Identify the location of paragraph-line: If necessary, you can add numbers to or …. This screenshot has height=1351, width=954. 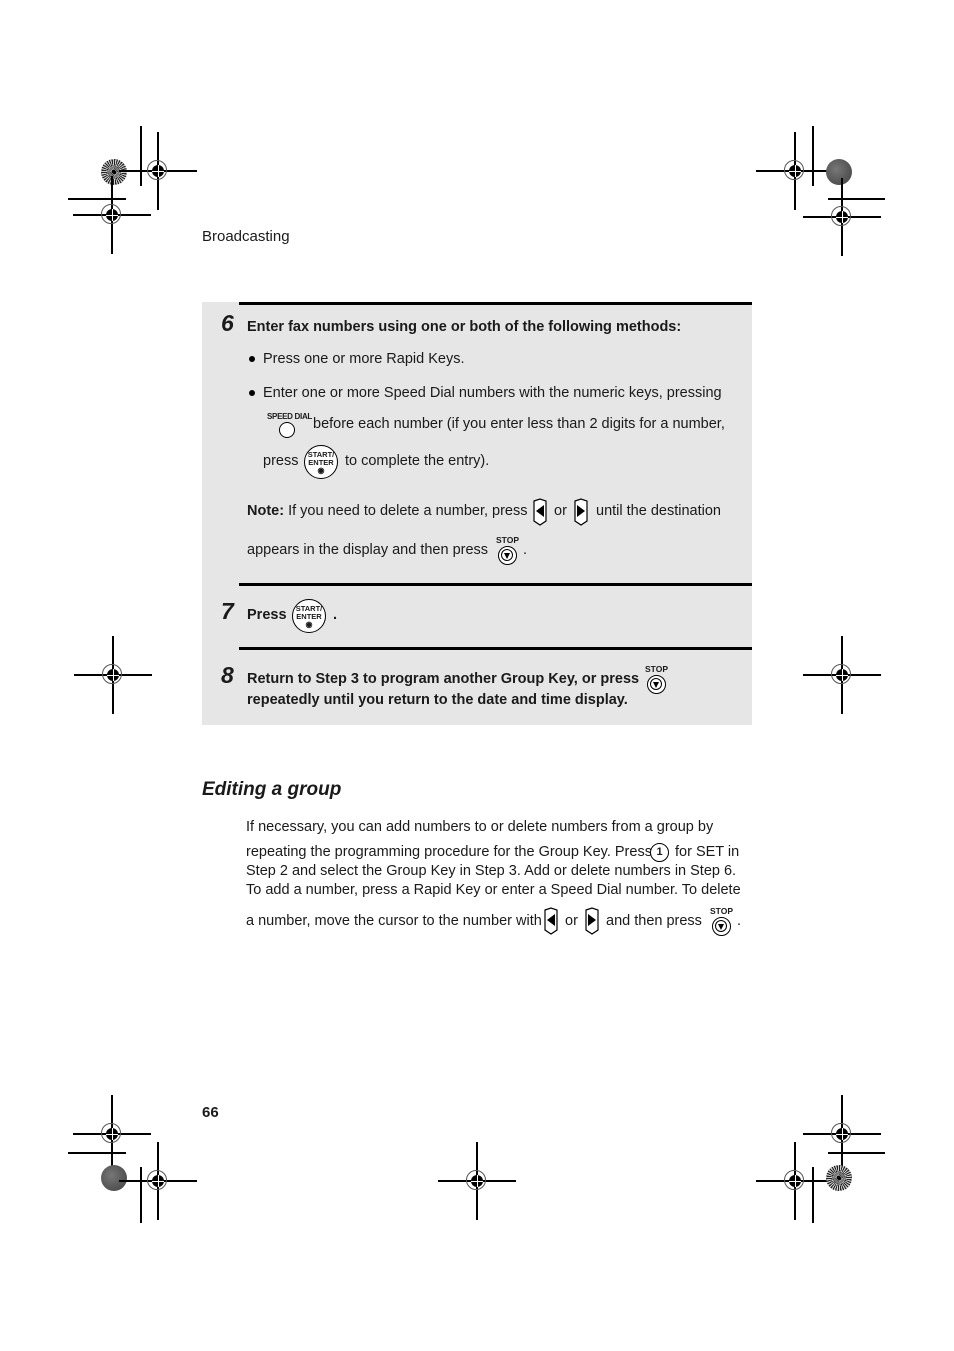
(480, 827).